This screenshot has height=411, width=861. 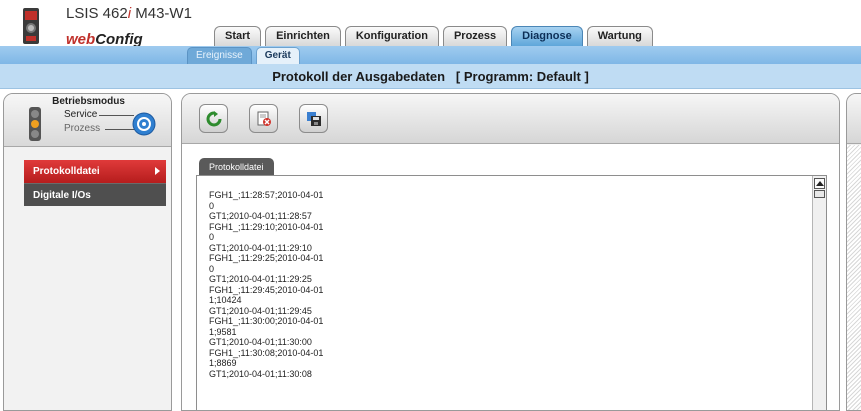 I want to click on scroll-thumb, so click(x=819, y=194).